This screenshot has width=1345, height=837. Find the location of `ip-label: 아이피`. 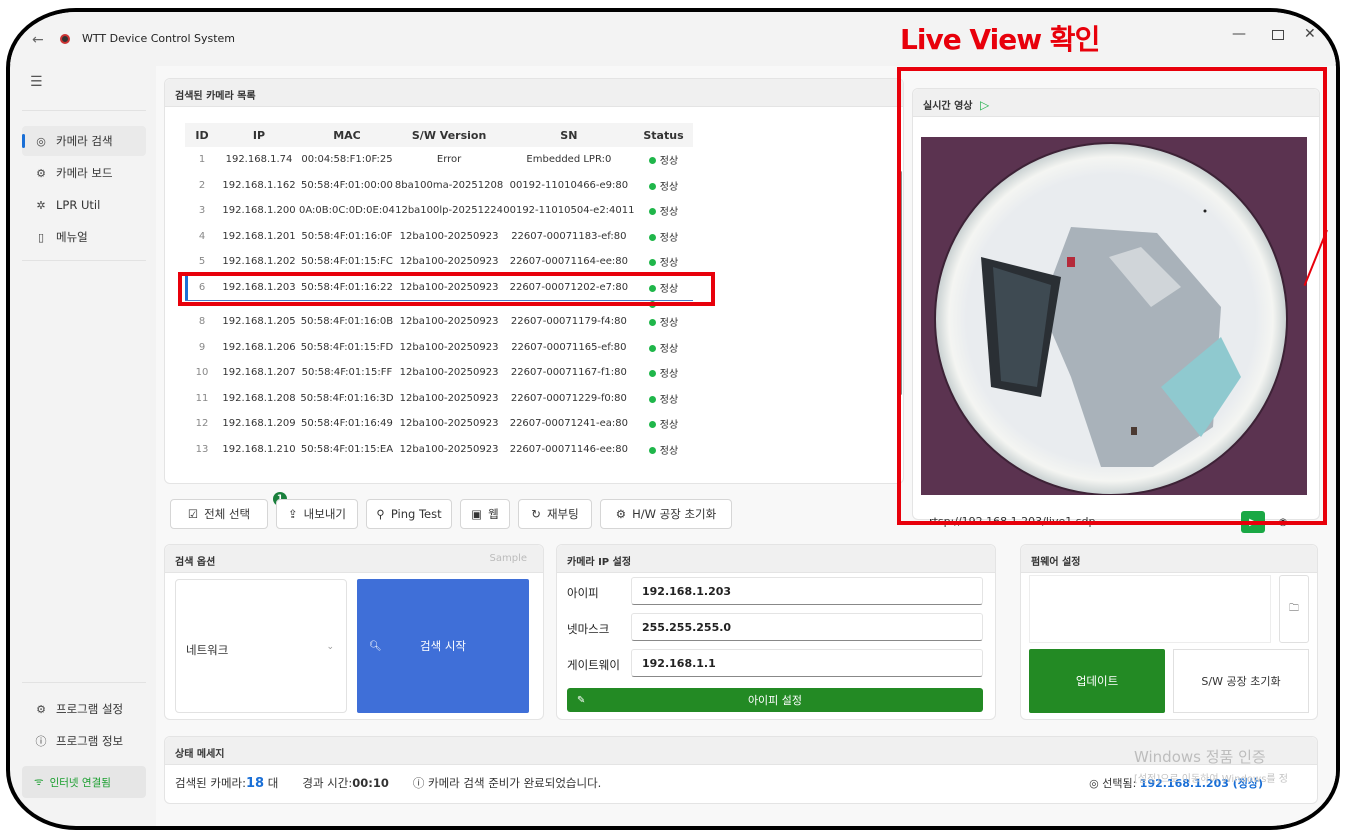

ip-label: 아이피 is located at coordinates (583, 593).